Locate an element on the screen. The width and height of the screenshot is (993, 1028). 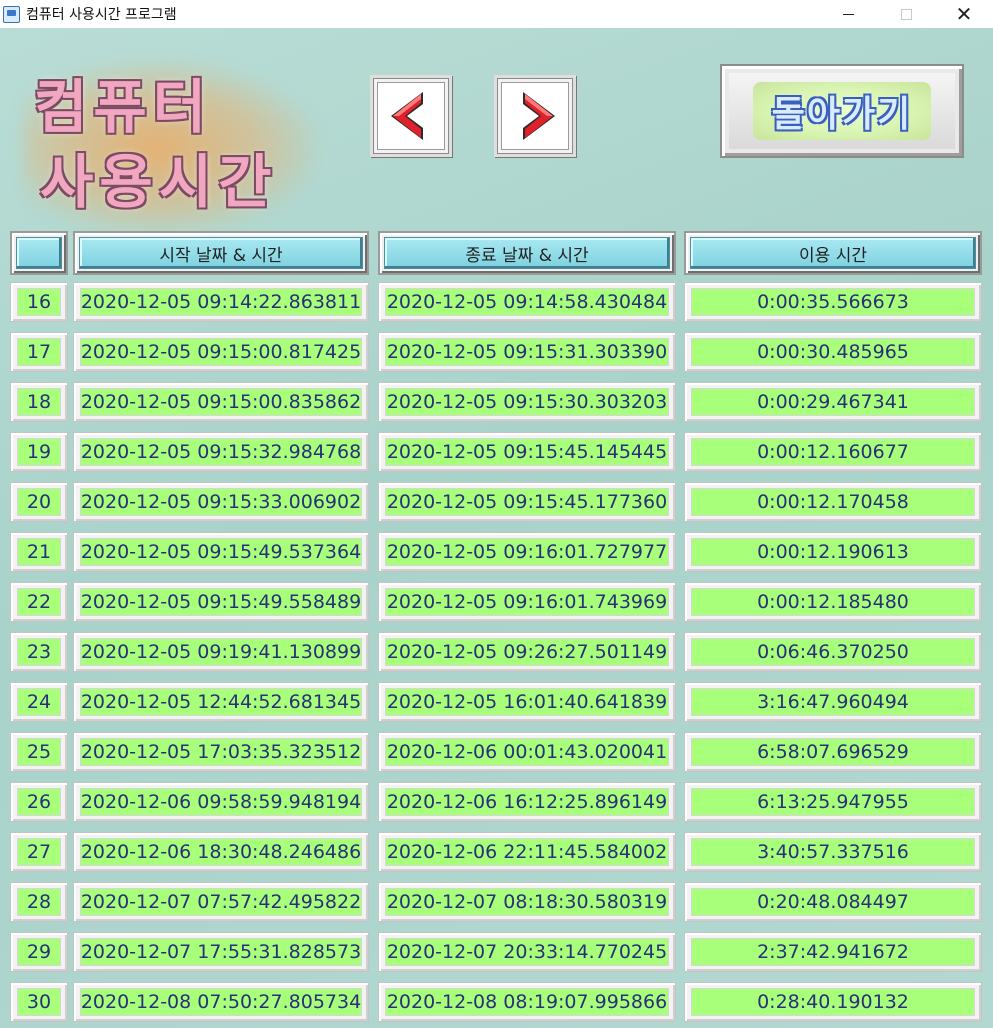
header-index-label is located at coordinates (39, 253).